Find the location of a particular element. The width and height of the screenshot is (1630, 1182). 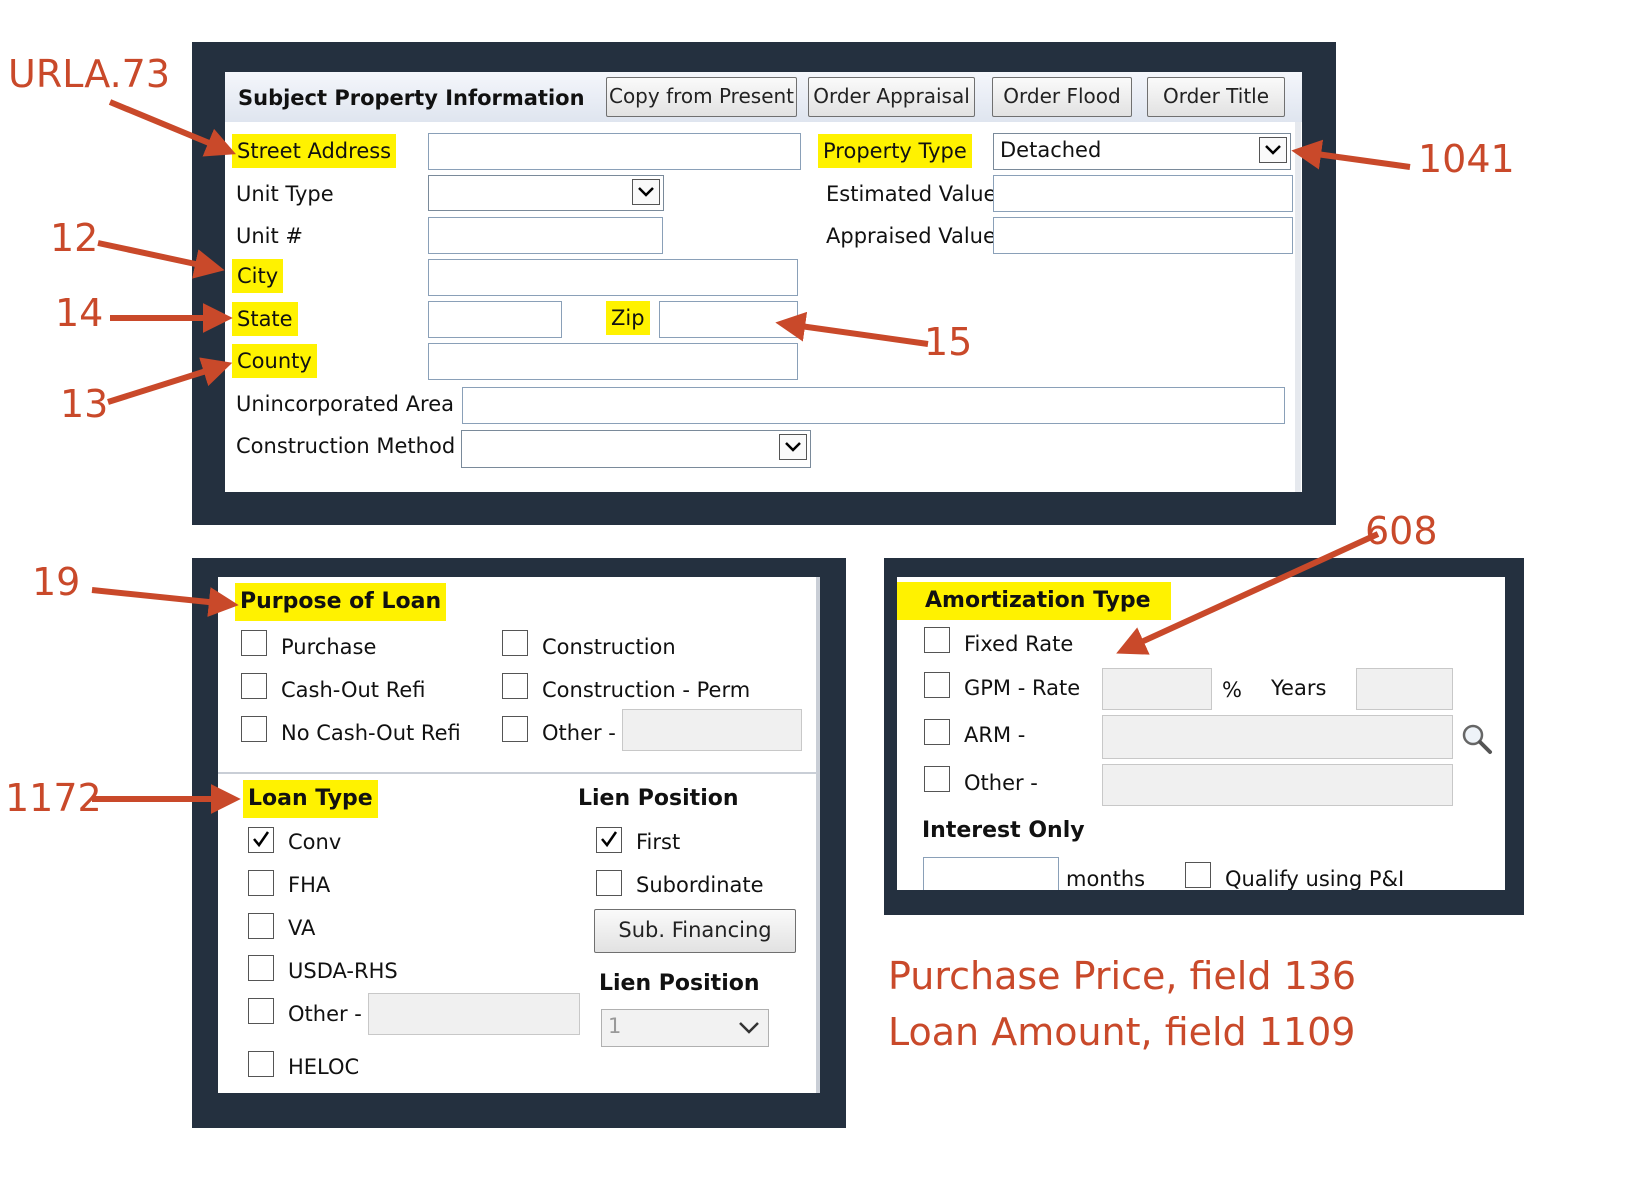

annotation-19: 19 is located at coordinates (56, 582).